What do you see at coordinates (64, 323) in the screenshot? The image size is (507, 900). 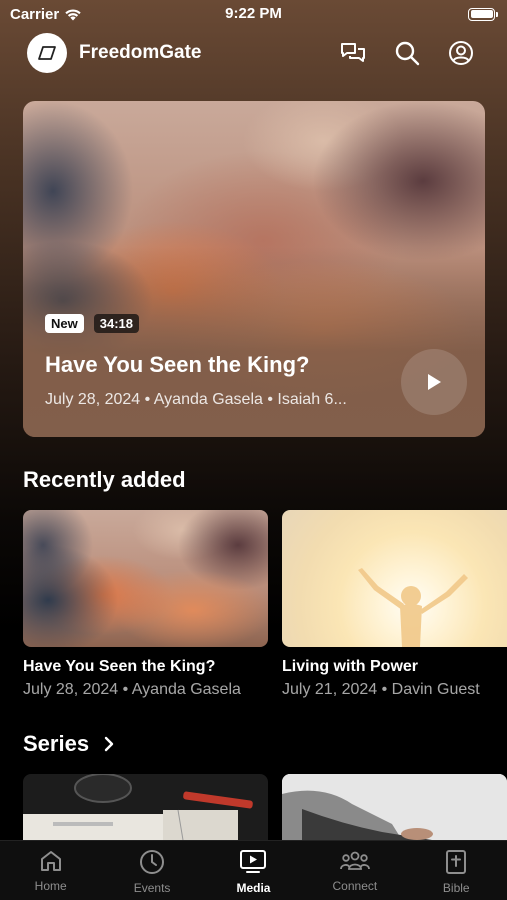 I see `new-badge: New` at bounding box center [64, 323].